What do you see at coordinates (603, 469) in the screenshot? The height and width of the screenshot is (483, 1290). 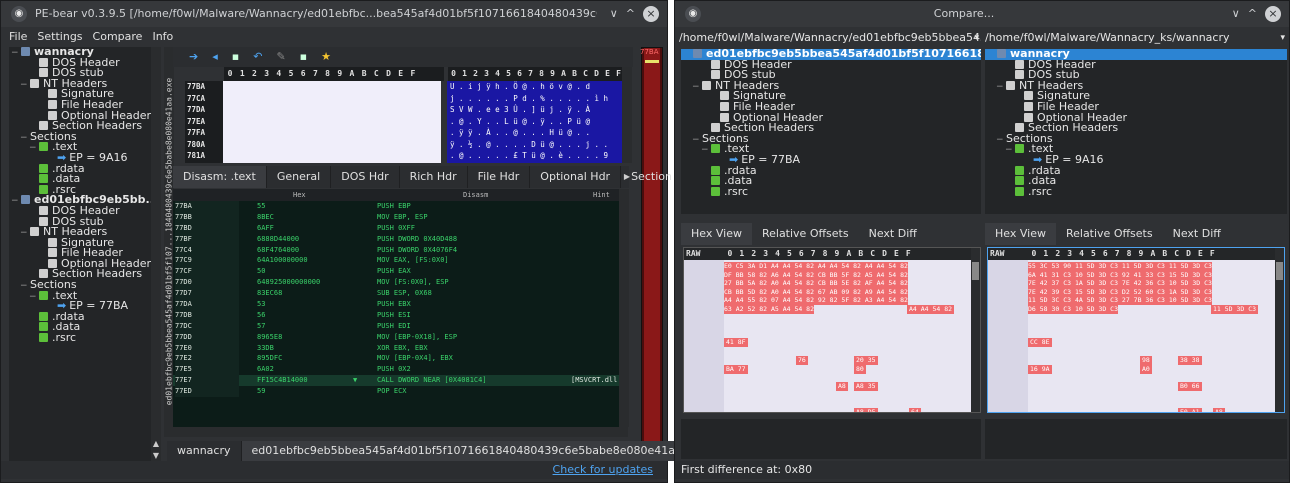 I see `check-updates-link: Check for updates` at bounding box center [603, 469].